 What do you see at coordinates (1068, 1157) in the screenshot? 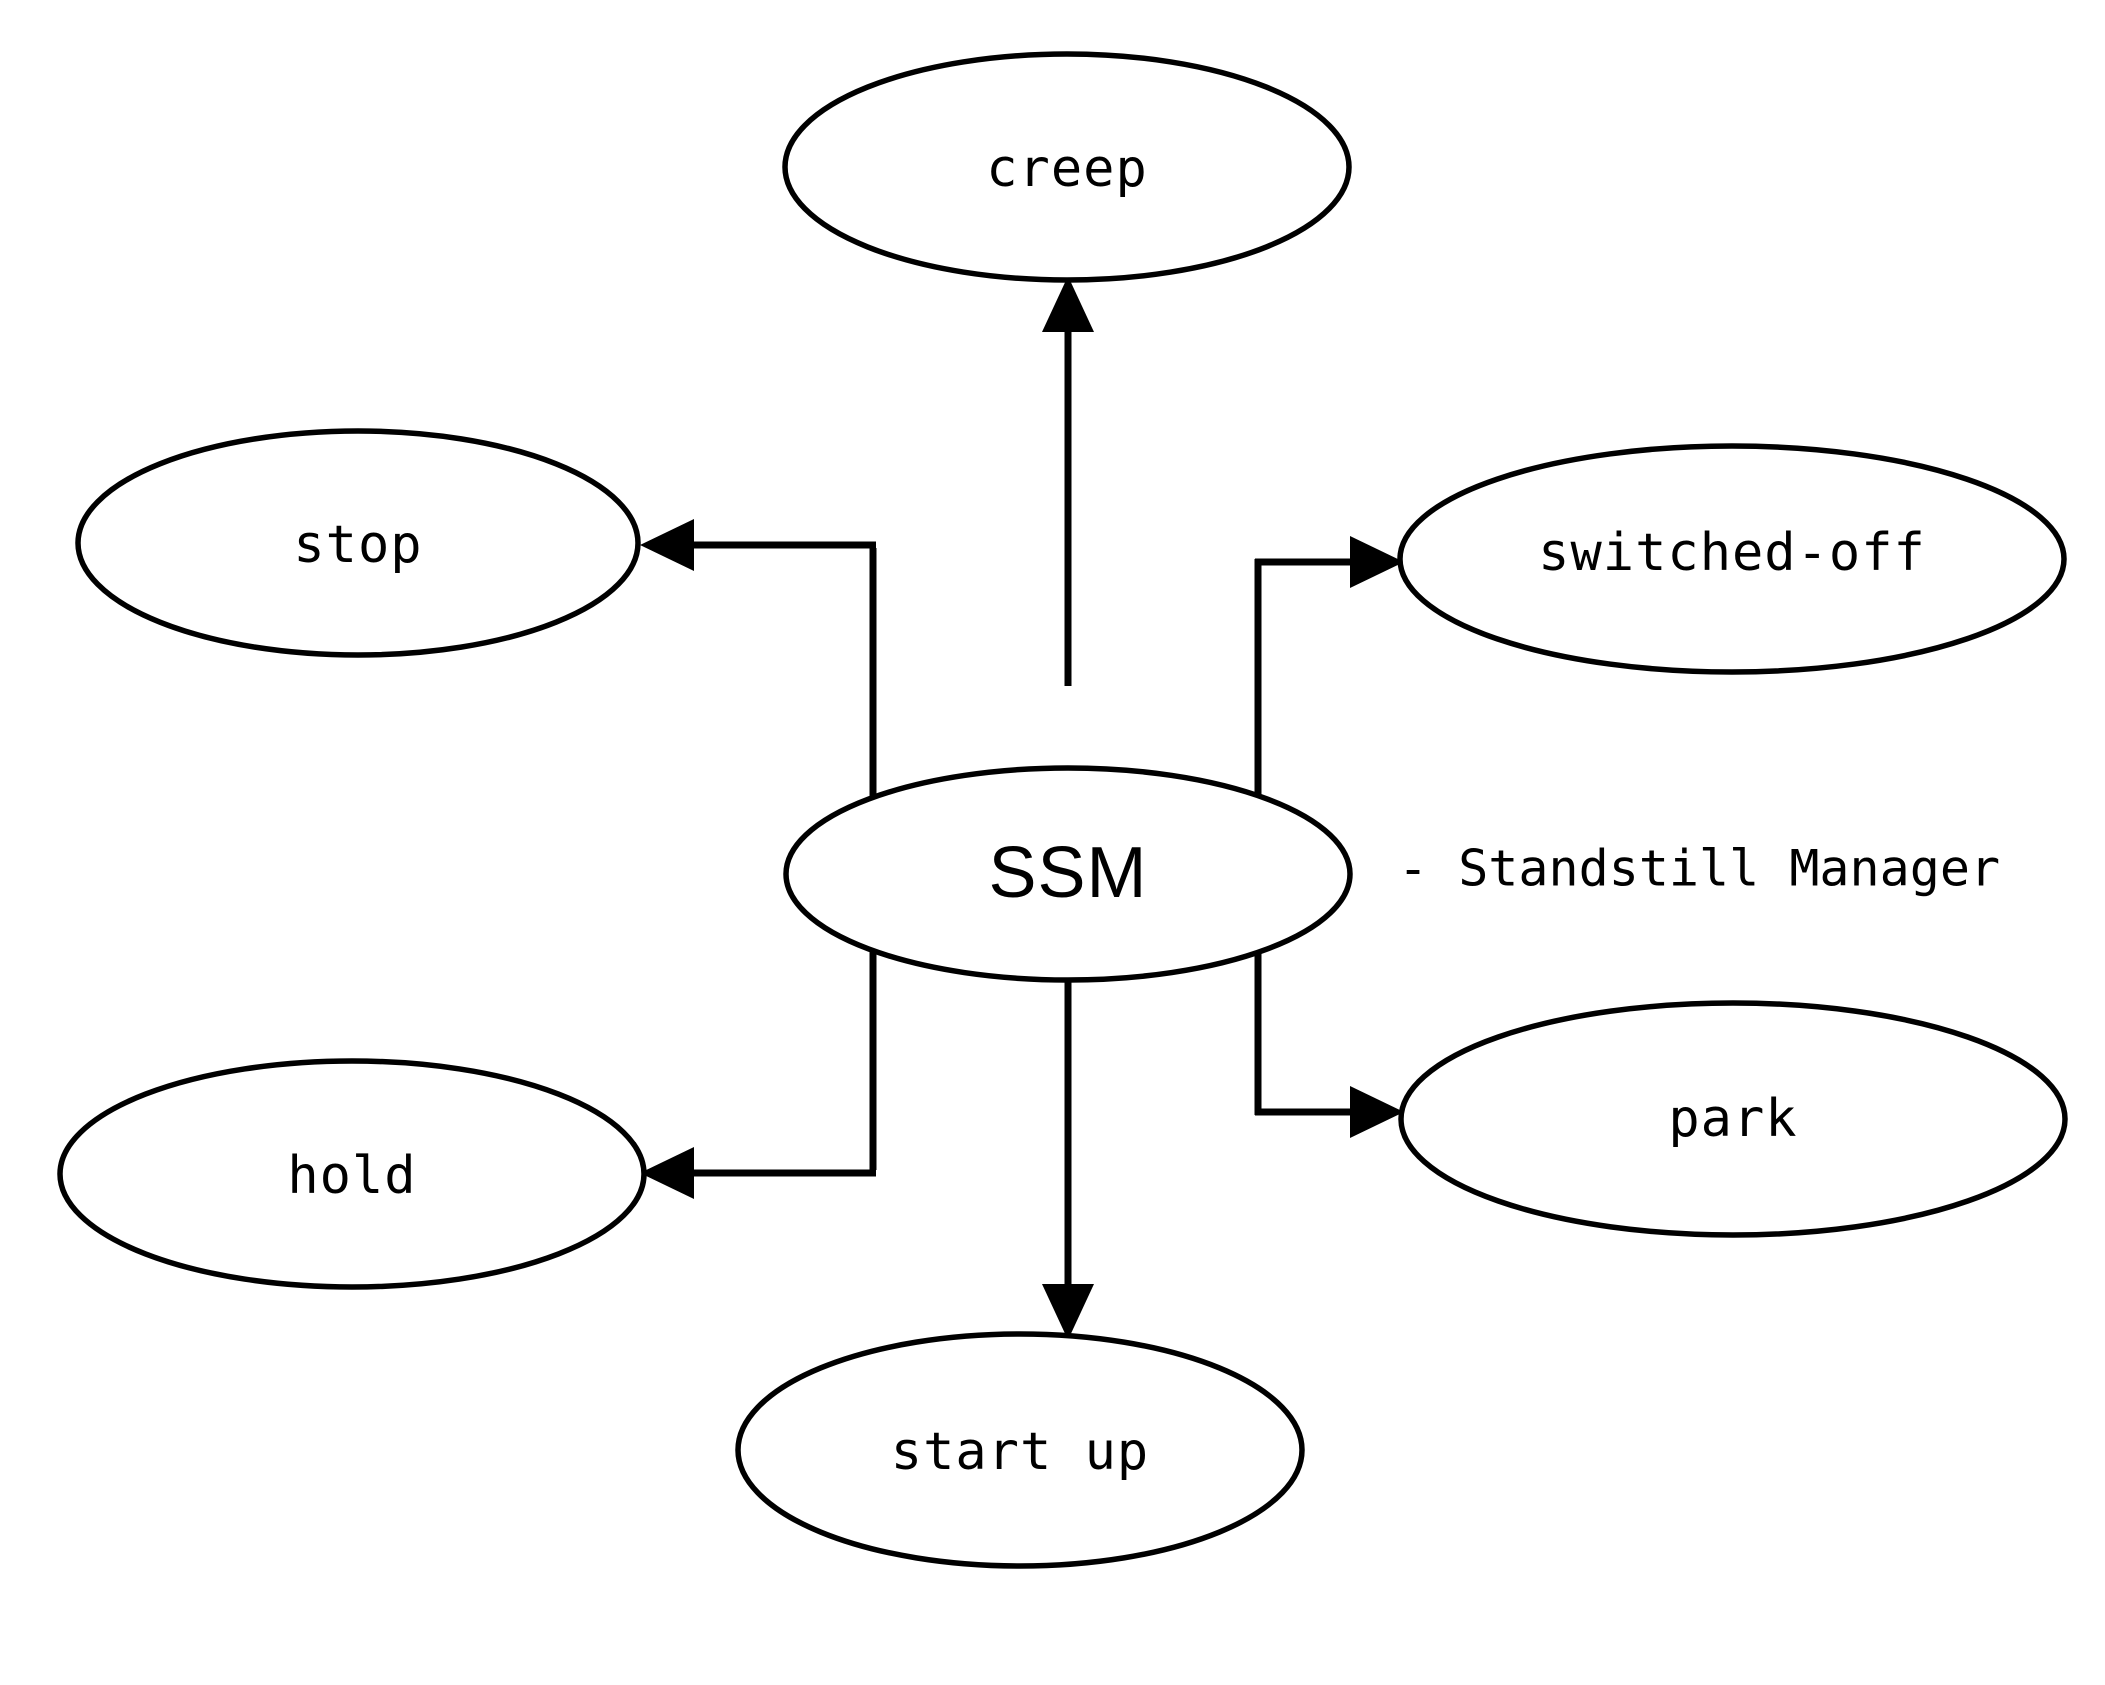
I see `edge-ssm-to-start-up` at bounding box center [1068, 1157].